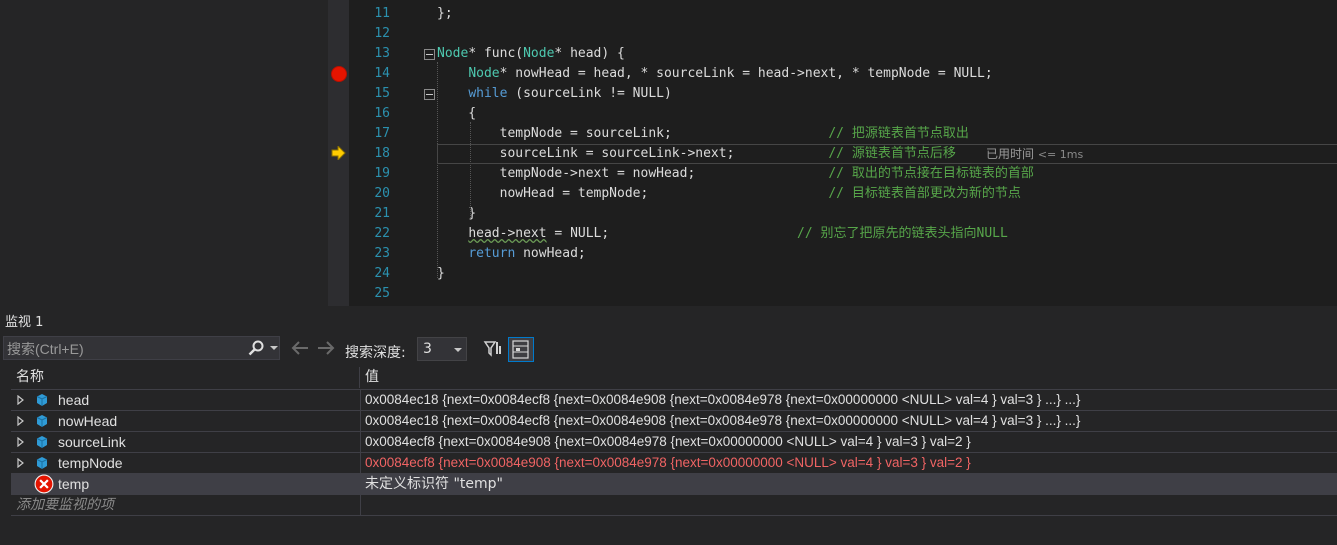 This screenshot has height=545, width=1337. I want to click on code-line: {, so click(456, 114).